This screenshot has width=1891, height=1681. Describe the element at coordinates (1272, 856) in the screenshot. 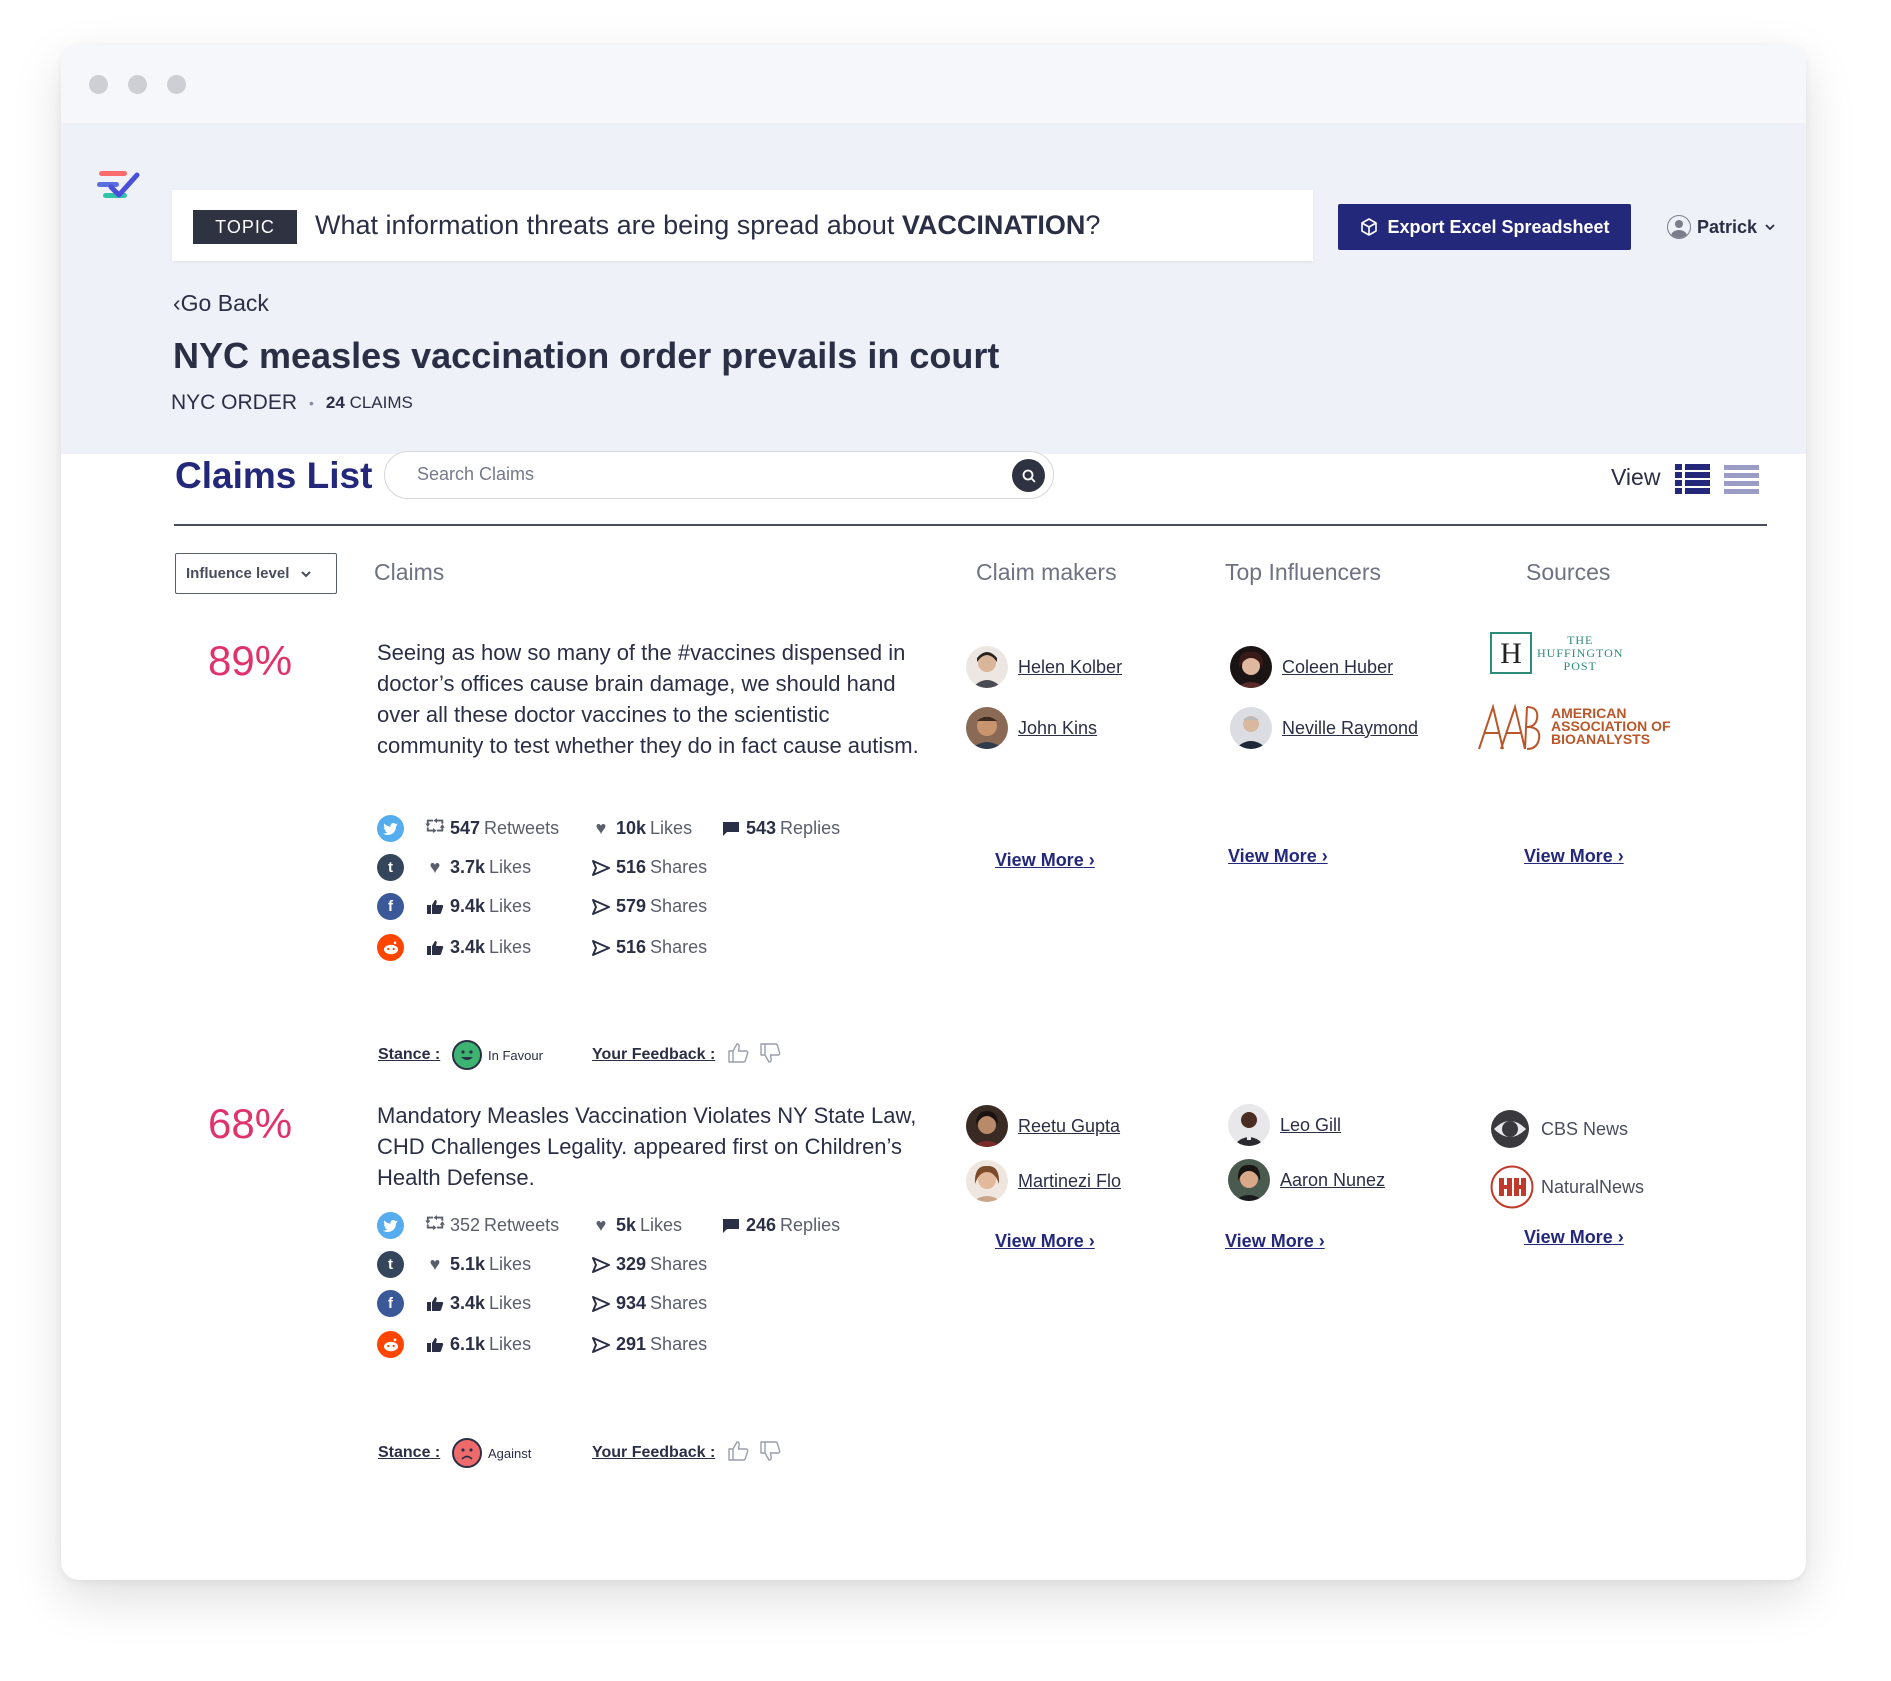

I see `view-more-label: View More` at that location.